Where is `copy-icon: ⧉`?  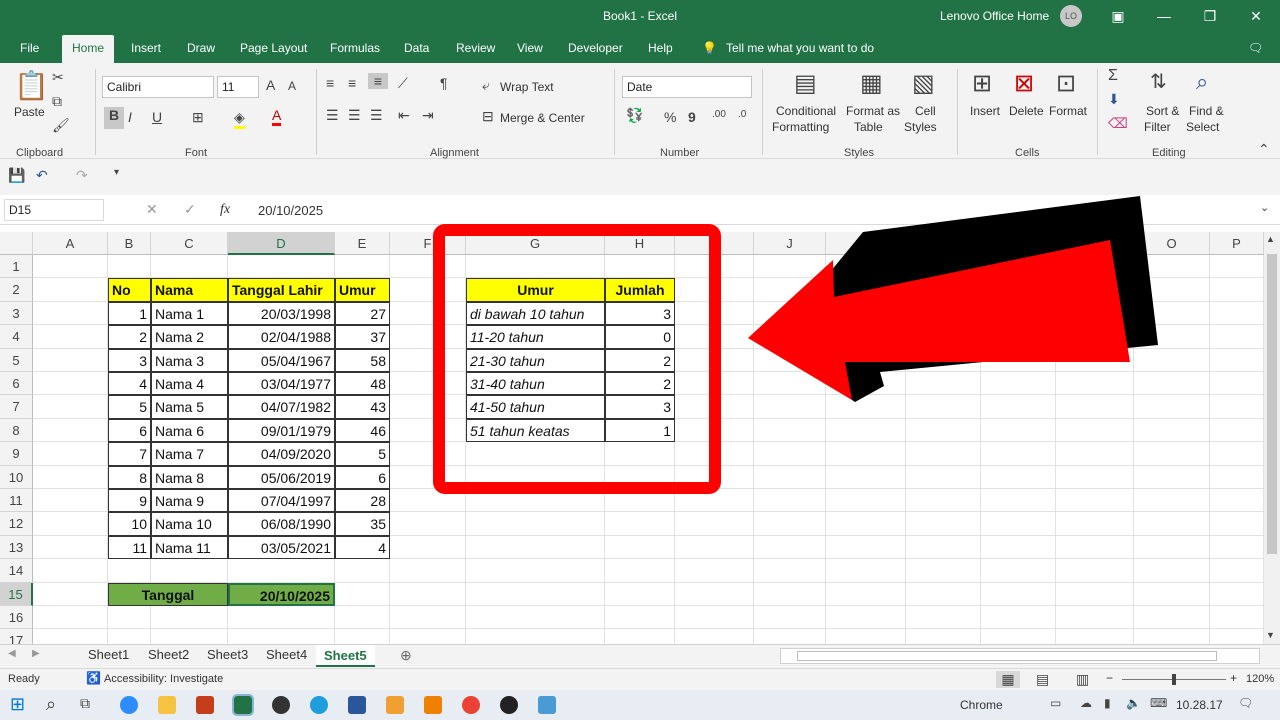
copy-icon: ⧉ is located at coordinates (57, 101).